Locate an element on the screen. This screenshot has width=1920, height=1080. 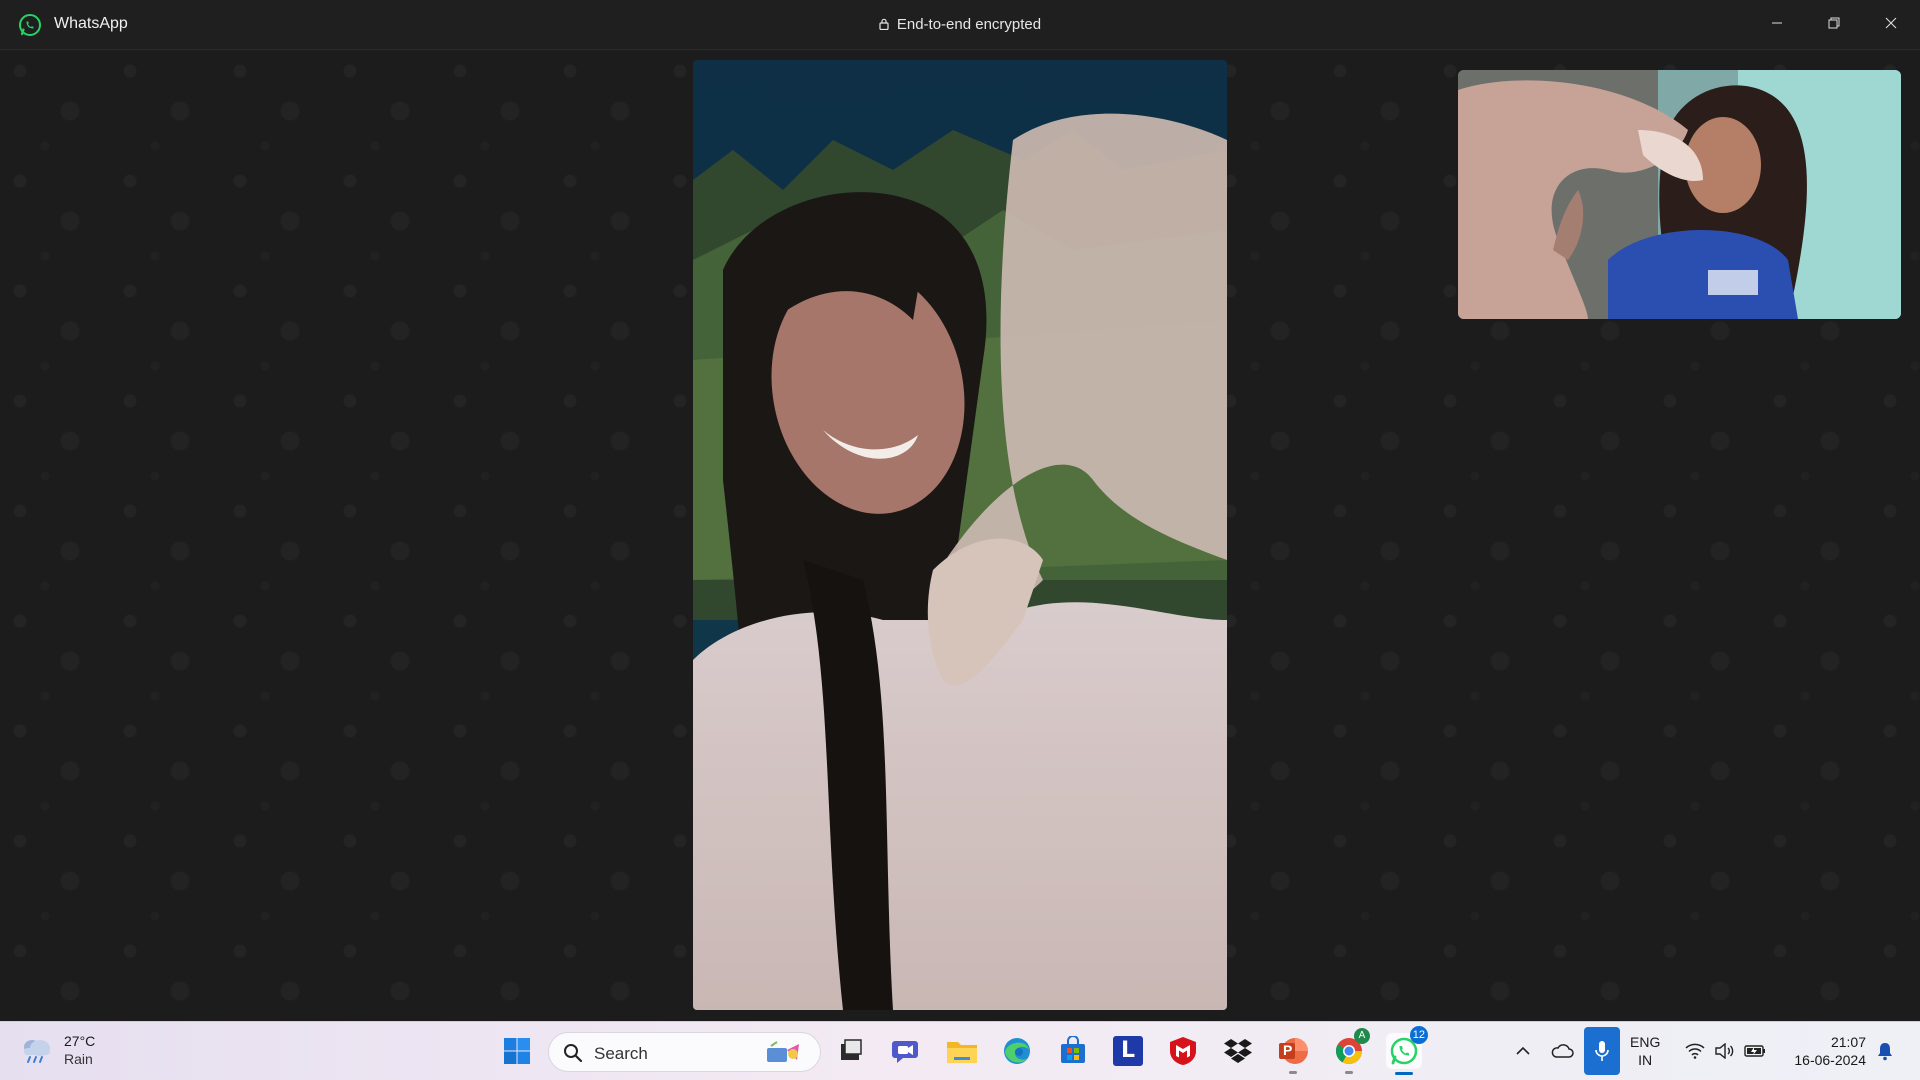
battery-charging-icon is located at coordinates (1754, 1051).